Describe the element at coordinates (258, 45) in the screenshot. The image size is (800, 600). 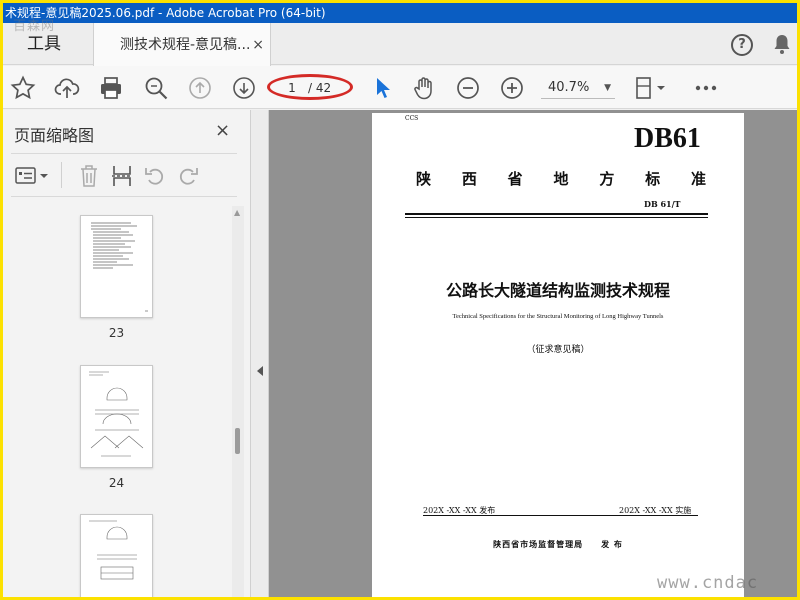
I see `tab-close-button: ×` at that location.